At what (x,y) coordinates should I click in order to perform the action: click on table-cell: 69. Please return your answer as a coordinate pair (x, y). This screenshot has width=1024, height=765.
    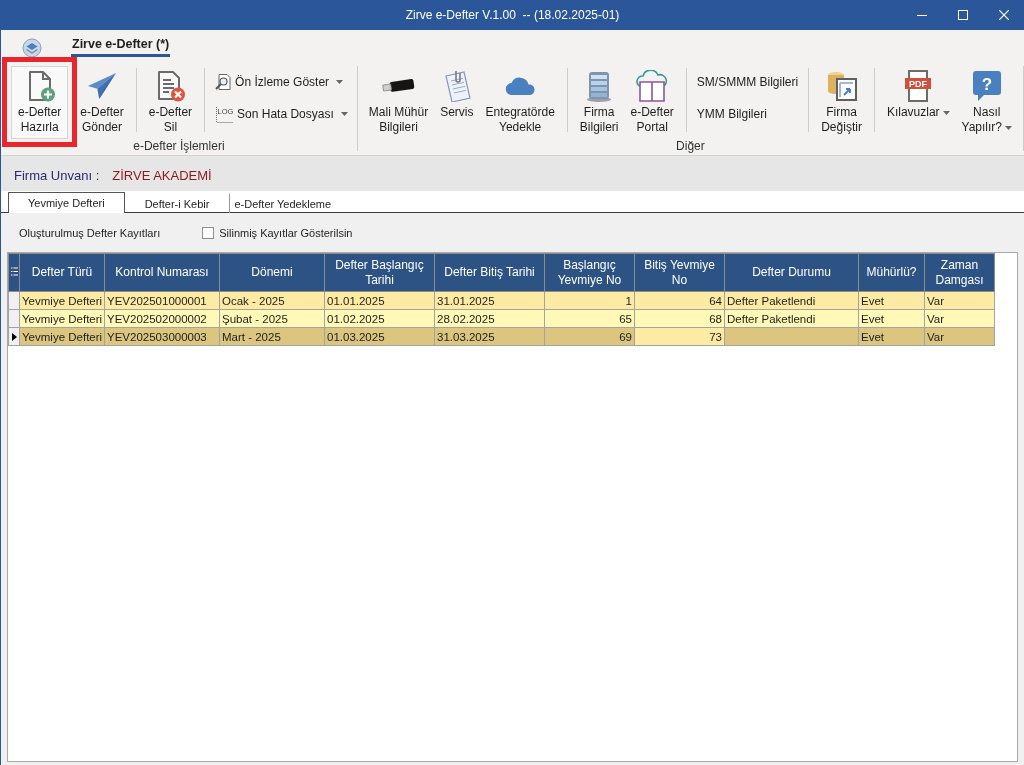
    Looking at the image, I should click on (589, 336).